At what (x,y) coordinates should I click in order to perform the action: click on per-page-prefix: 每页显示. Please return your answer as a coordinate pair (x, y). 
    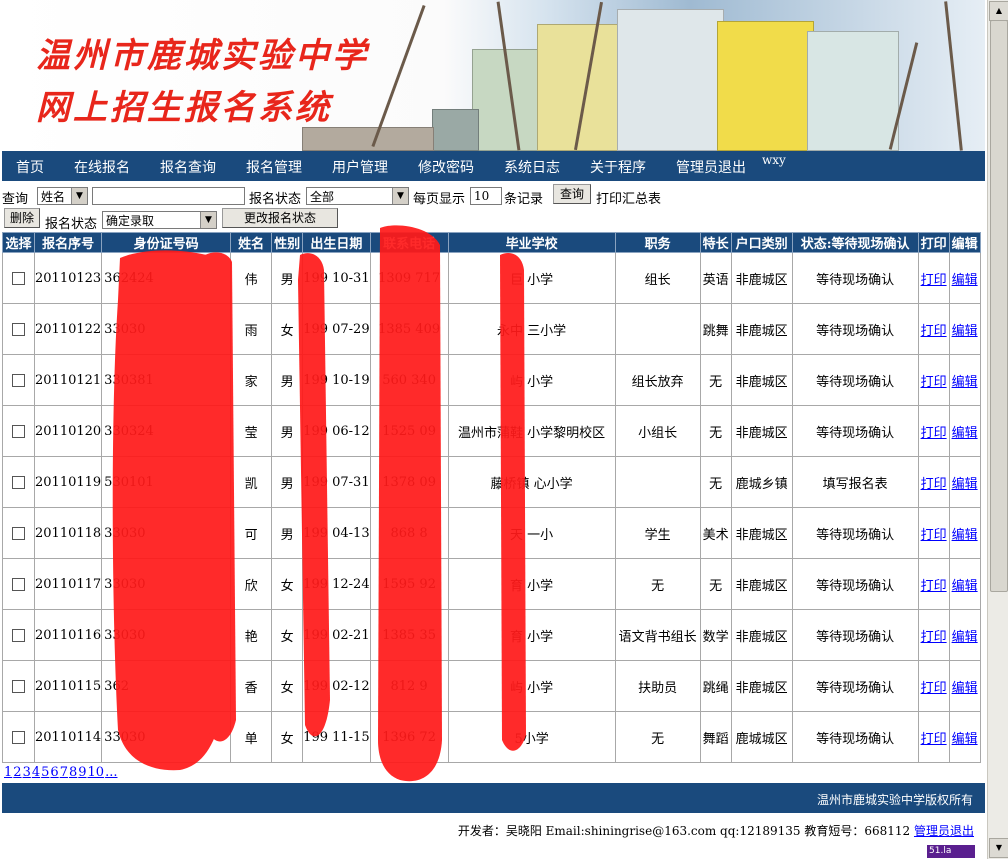
    Looking at the image, I should click on (439, 199).